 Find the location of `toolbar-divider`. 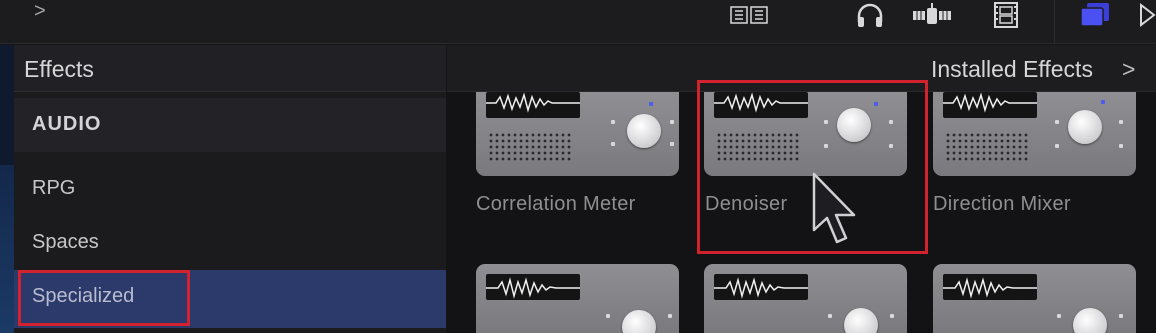

toolbar-divider is located at coordinates (1054, 21).